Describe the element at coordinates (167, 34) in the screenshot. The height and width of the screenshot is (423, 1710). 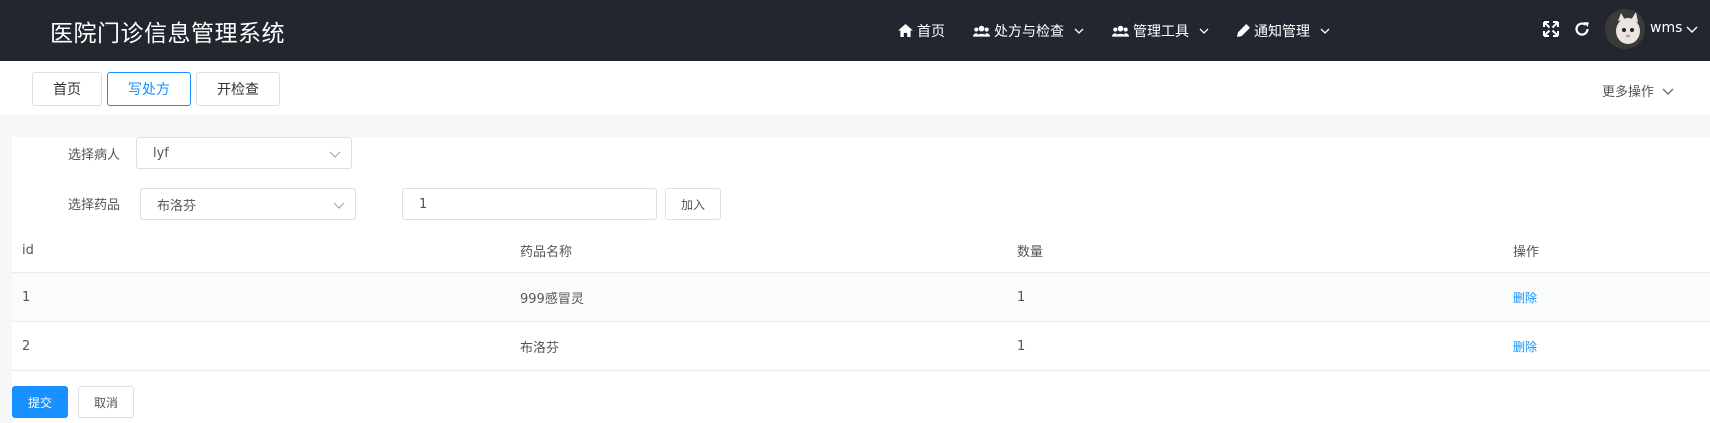
I see `app-title: 医院门诊信息管理系统` at that location.